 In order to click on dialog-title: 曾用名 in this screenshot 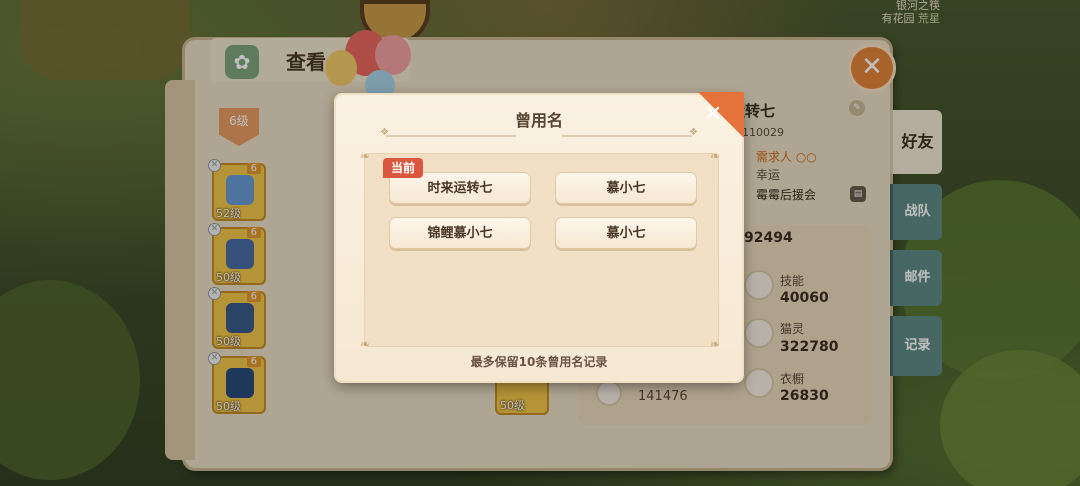, I will do `click(538, 120)`.